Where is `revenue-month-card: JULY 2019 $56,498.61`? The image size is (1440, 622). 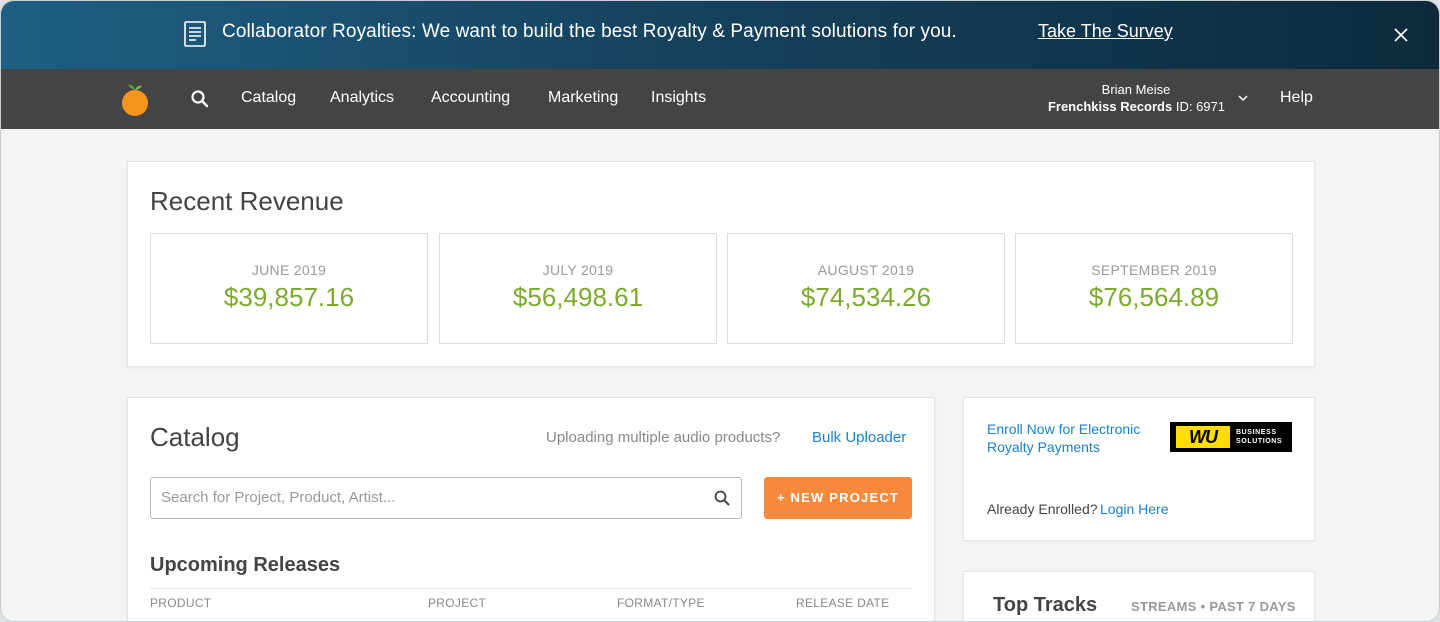 revenue-month-card: JULY 2019 $56,498.61 is located at coordinates (578, 288).